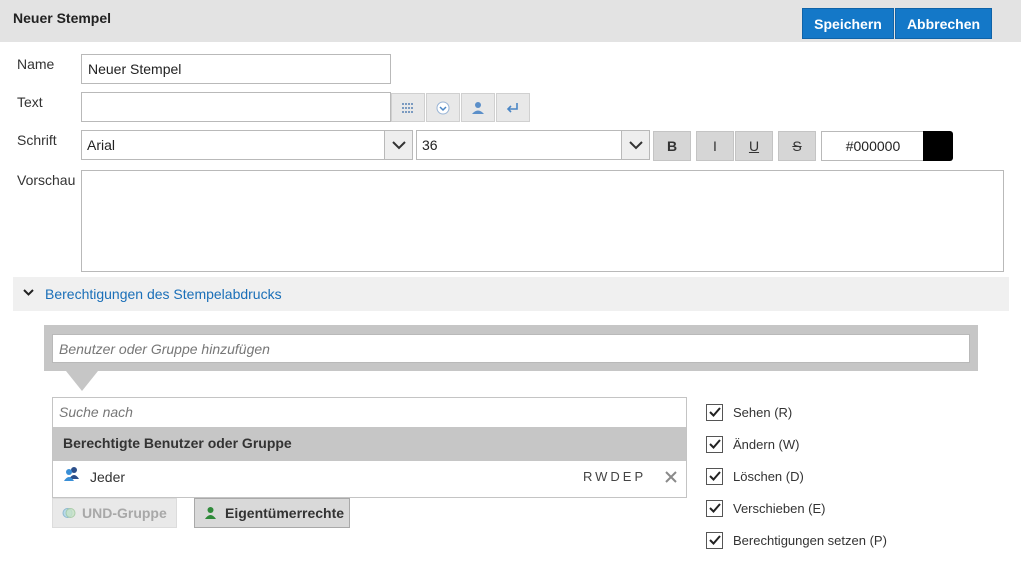 The height and width of the screenshot is (564, 1021). I want to click on permissions-section-title: Berechtigungen des Stempelabdrucks, so click(163, 294).